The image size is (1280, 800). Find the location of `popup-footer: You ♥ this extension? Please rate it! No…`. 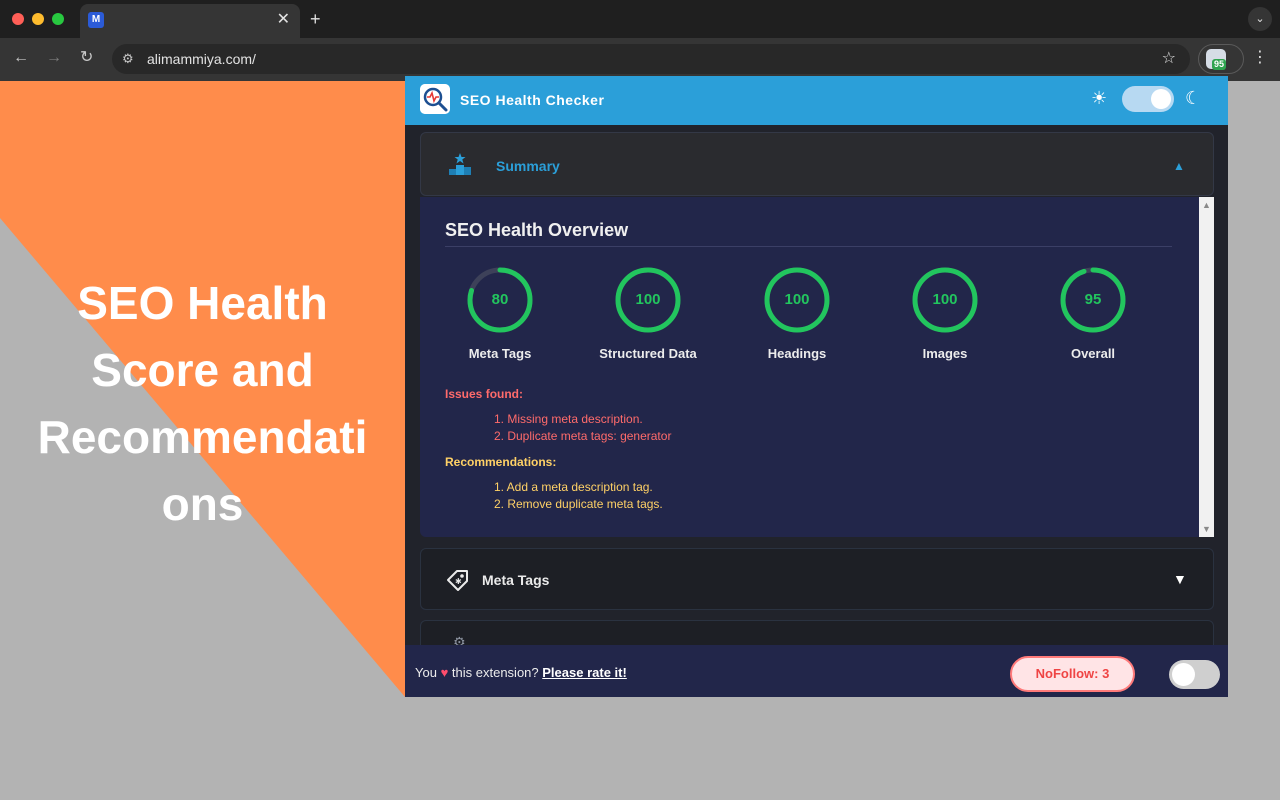

popup-footer: You ♥ this extension? Please rate it! No… is located at coordinates (816, 671).